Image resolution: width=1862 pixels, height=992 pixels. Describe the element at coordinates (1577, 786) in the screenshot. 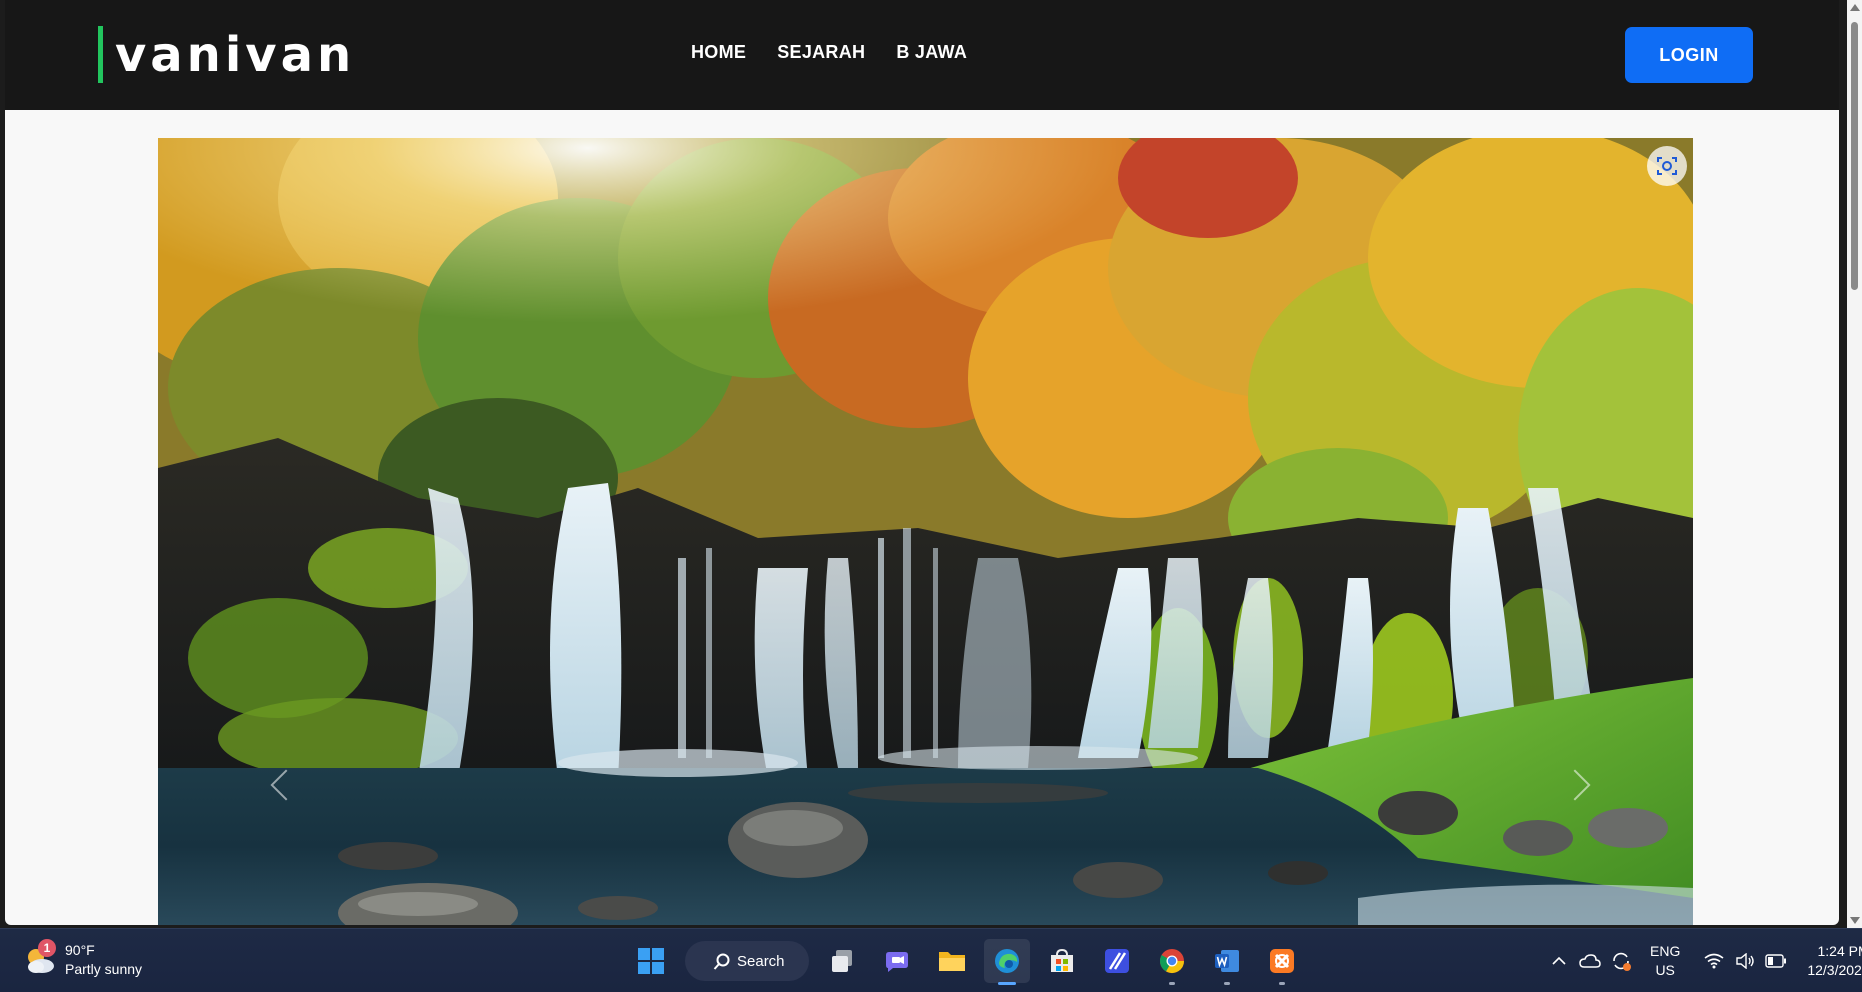

I see `carousel-next-button` at that location.